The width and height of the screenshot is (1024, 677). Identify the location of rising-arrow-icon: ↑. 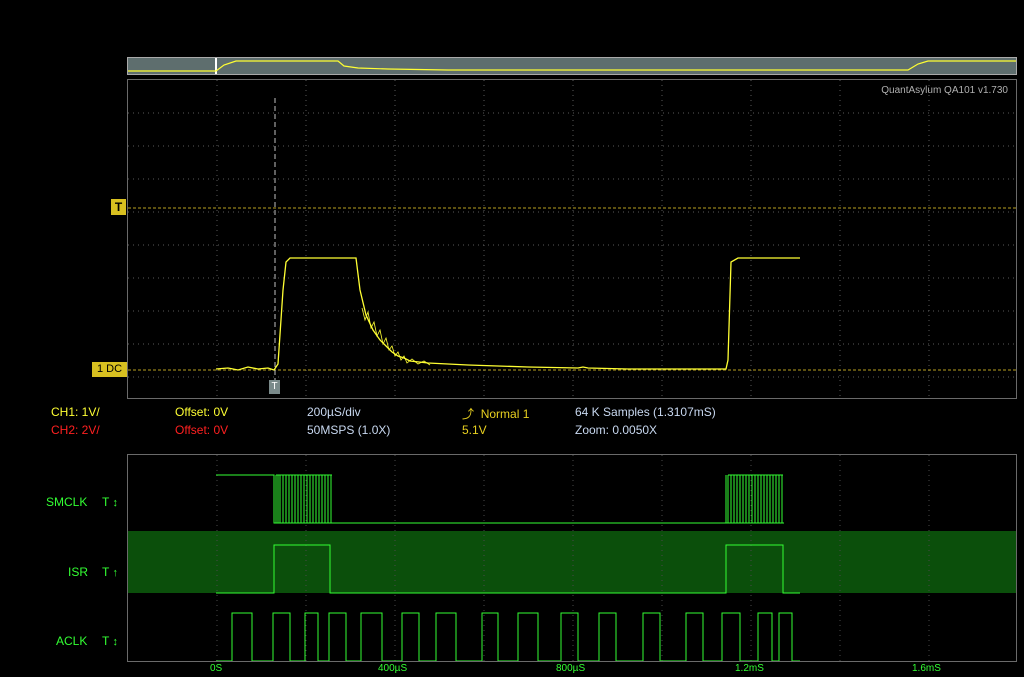
(115, 573).